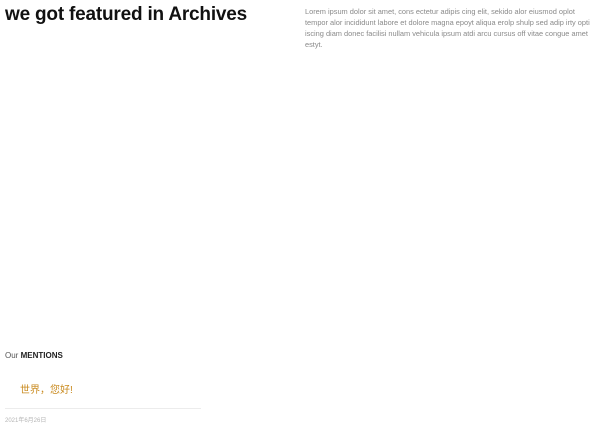 The width and height of the screenshot is (600, 430). I want to click on mentions-heading: Our MENTIONS, so click(34, 355).